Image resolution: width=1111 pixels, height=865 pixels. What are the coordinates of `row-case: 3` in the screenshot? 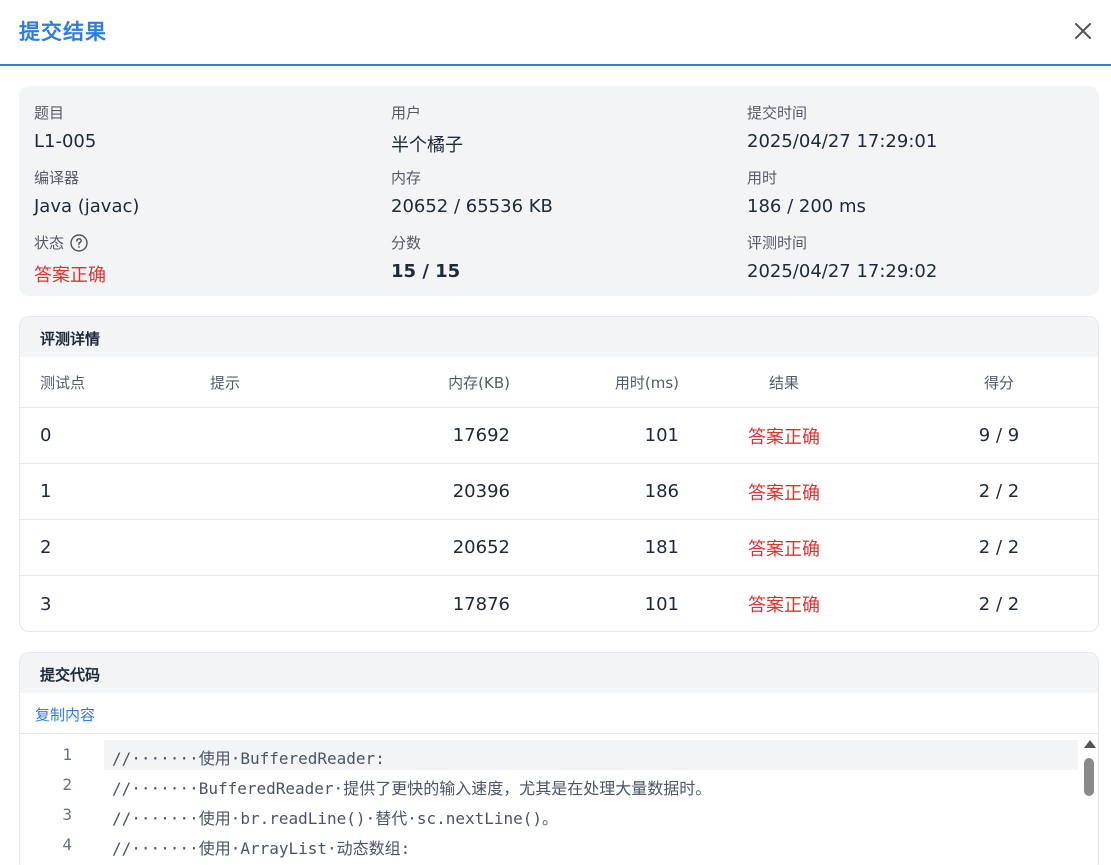 It's located at (46, 604).